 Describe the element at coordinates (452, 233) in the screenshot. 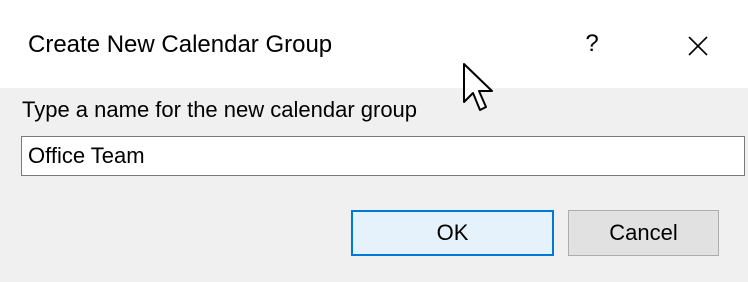

I see `ok-button: OK` at that location.